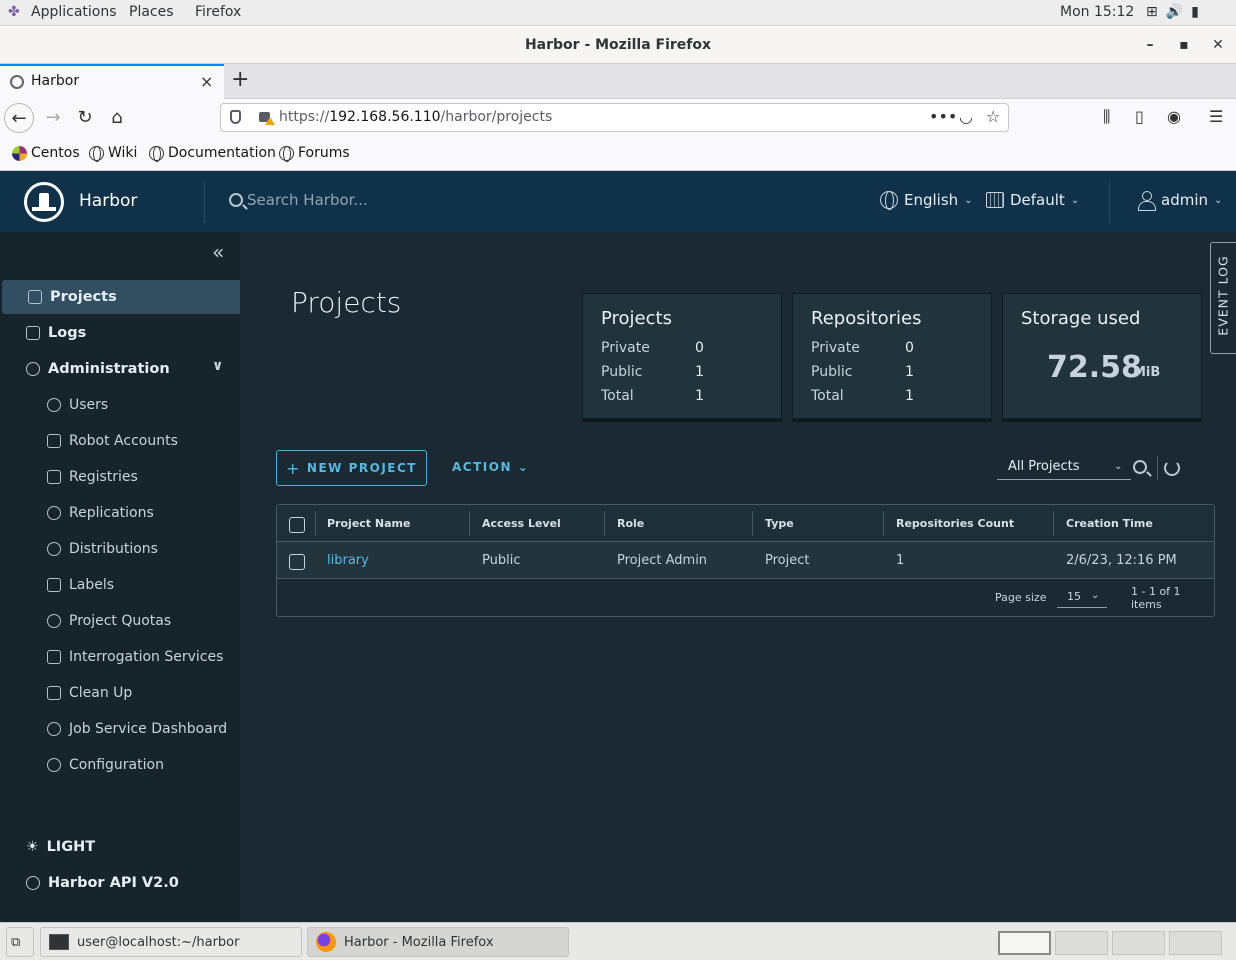 Image resolution: width=1236 pixels, height=960 pixels. Describe the element at coordinates (1216, 116) in the screenshot. I see `menu-icon: ☰` at that location.